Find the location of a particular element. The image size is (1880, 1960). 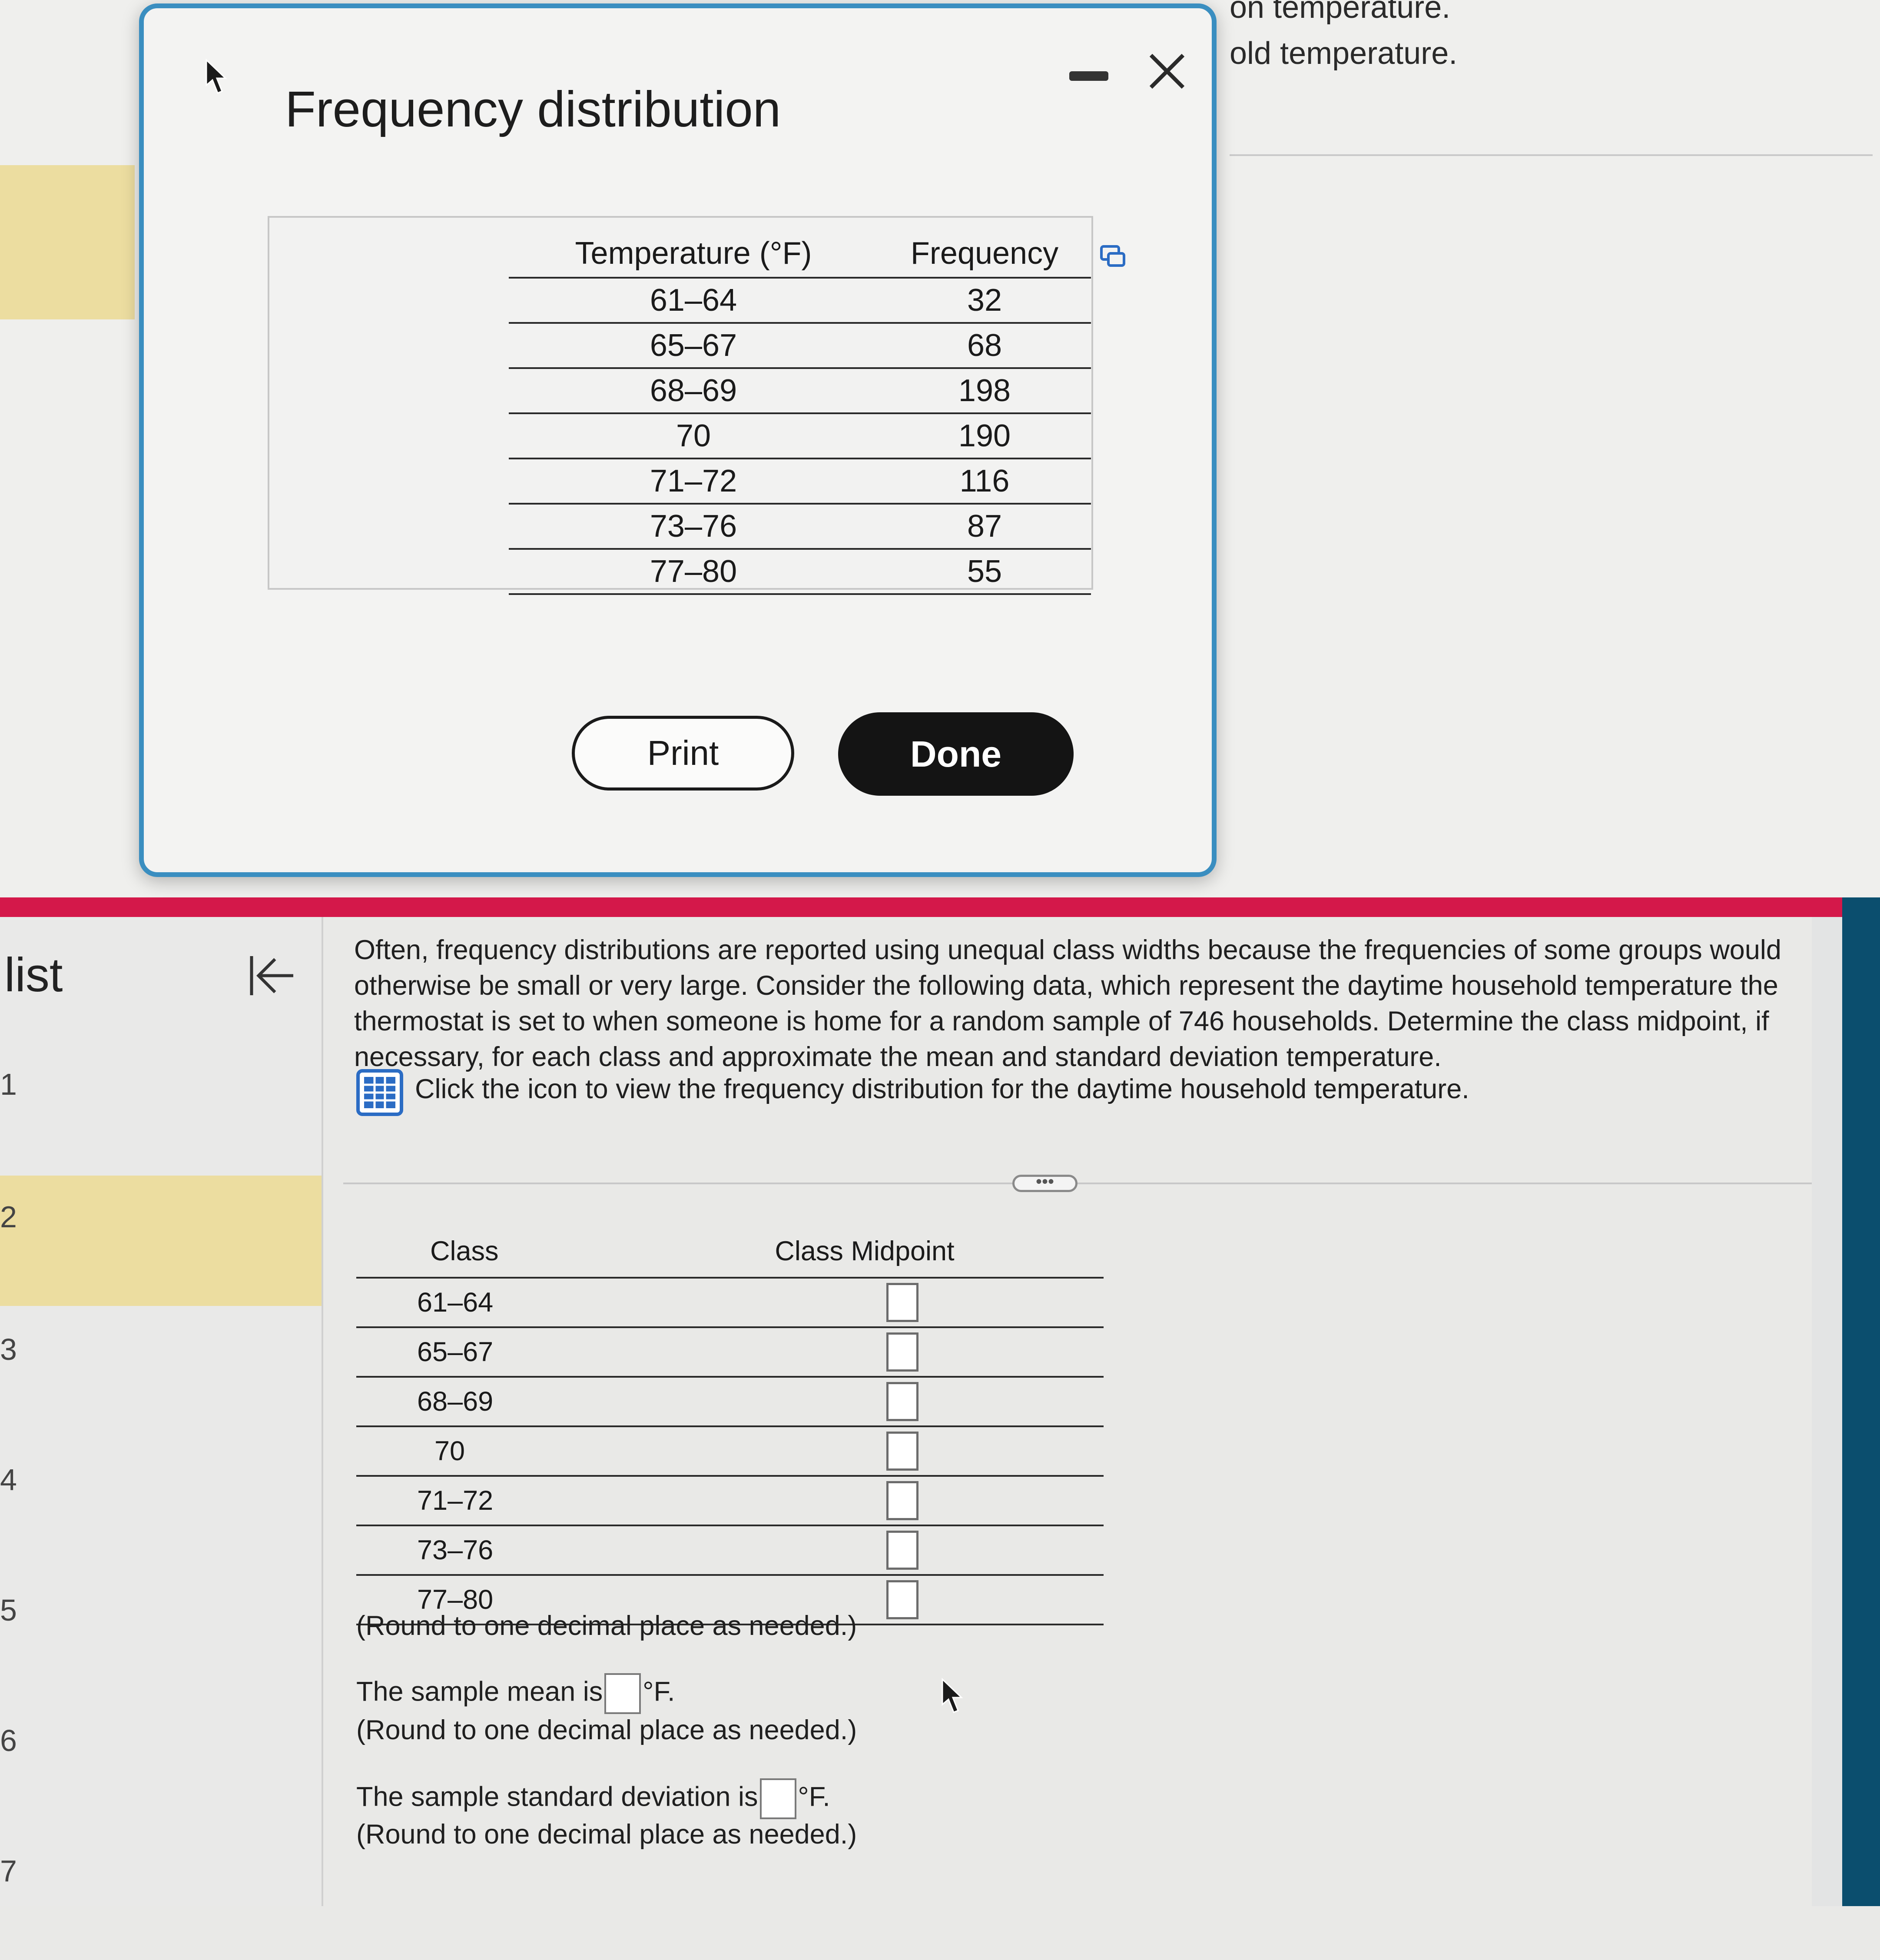

background-highlight is located at coordinates (67, 242).